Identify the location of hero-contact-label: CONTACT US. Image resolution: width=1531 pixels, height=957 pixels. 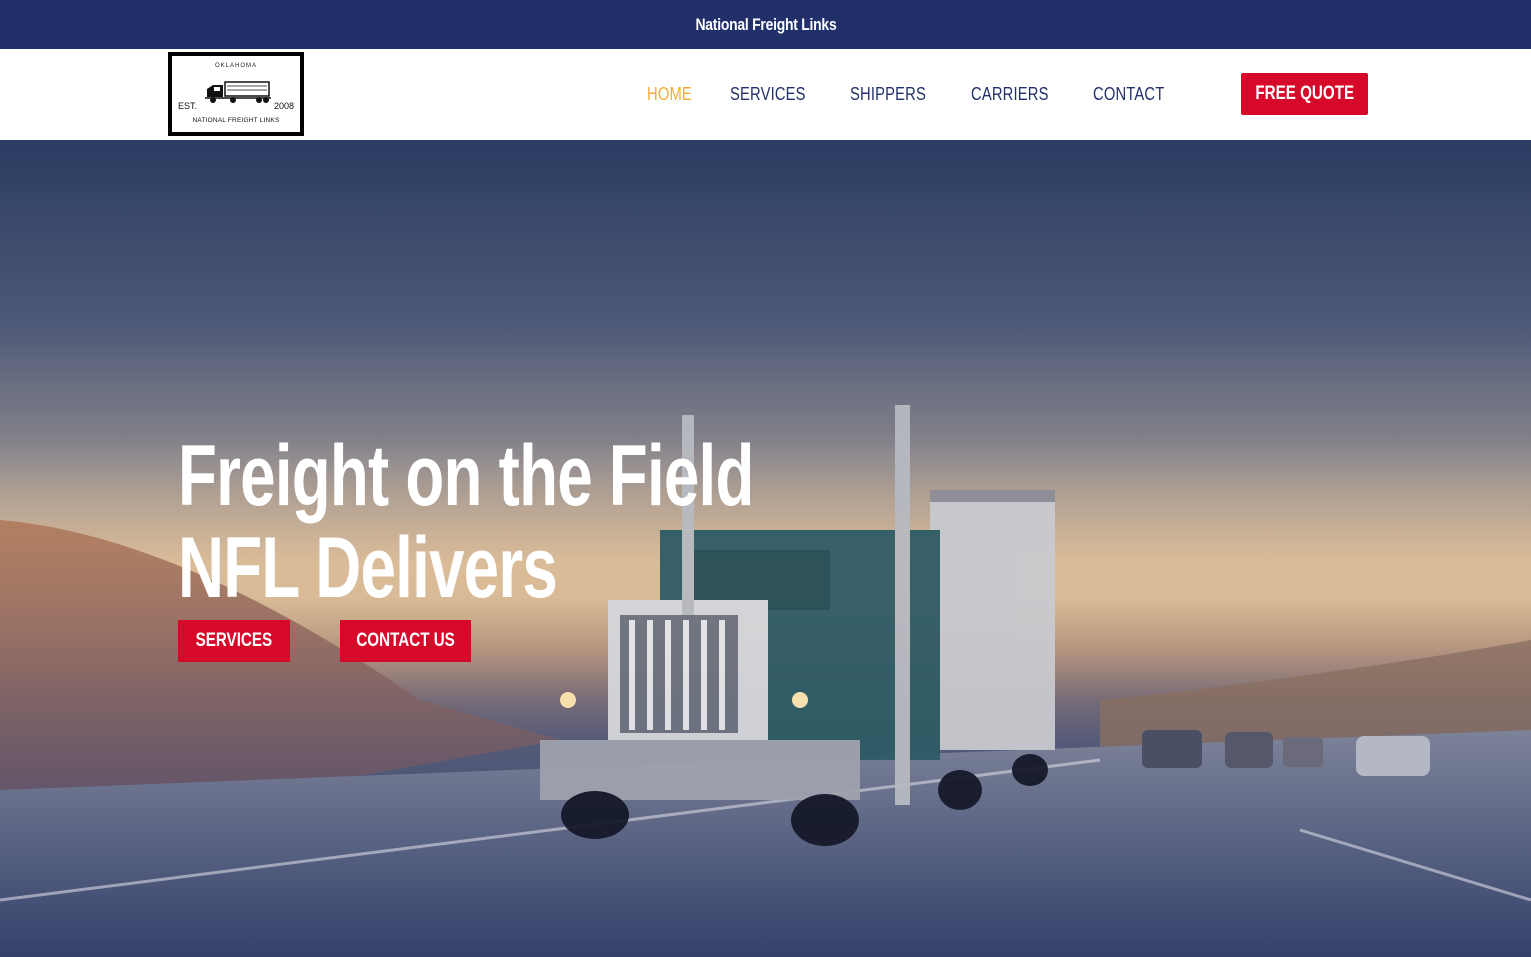
(405, 640).